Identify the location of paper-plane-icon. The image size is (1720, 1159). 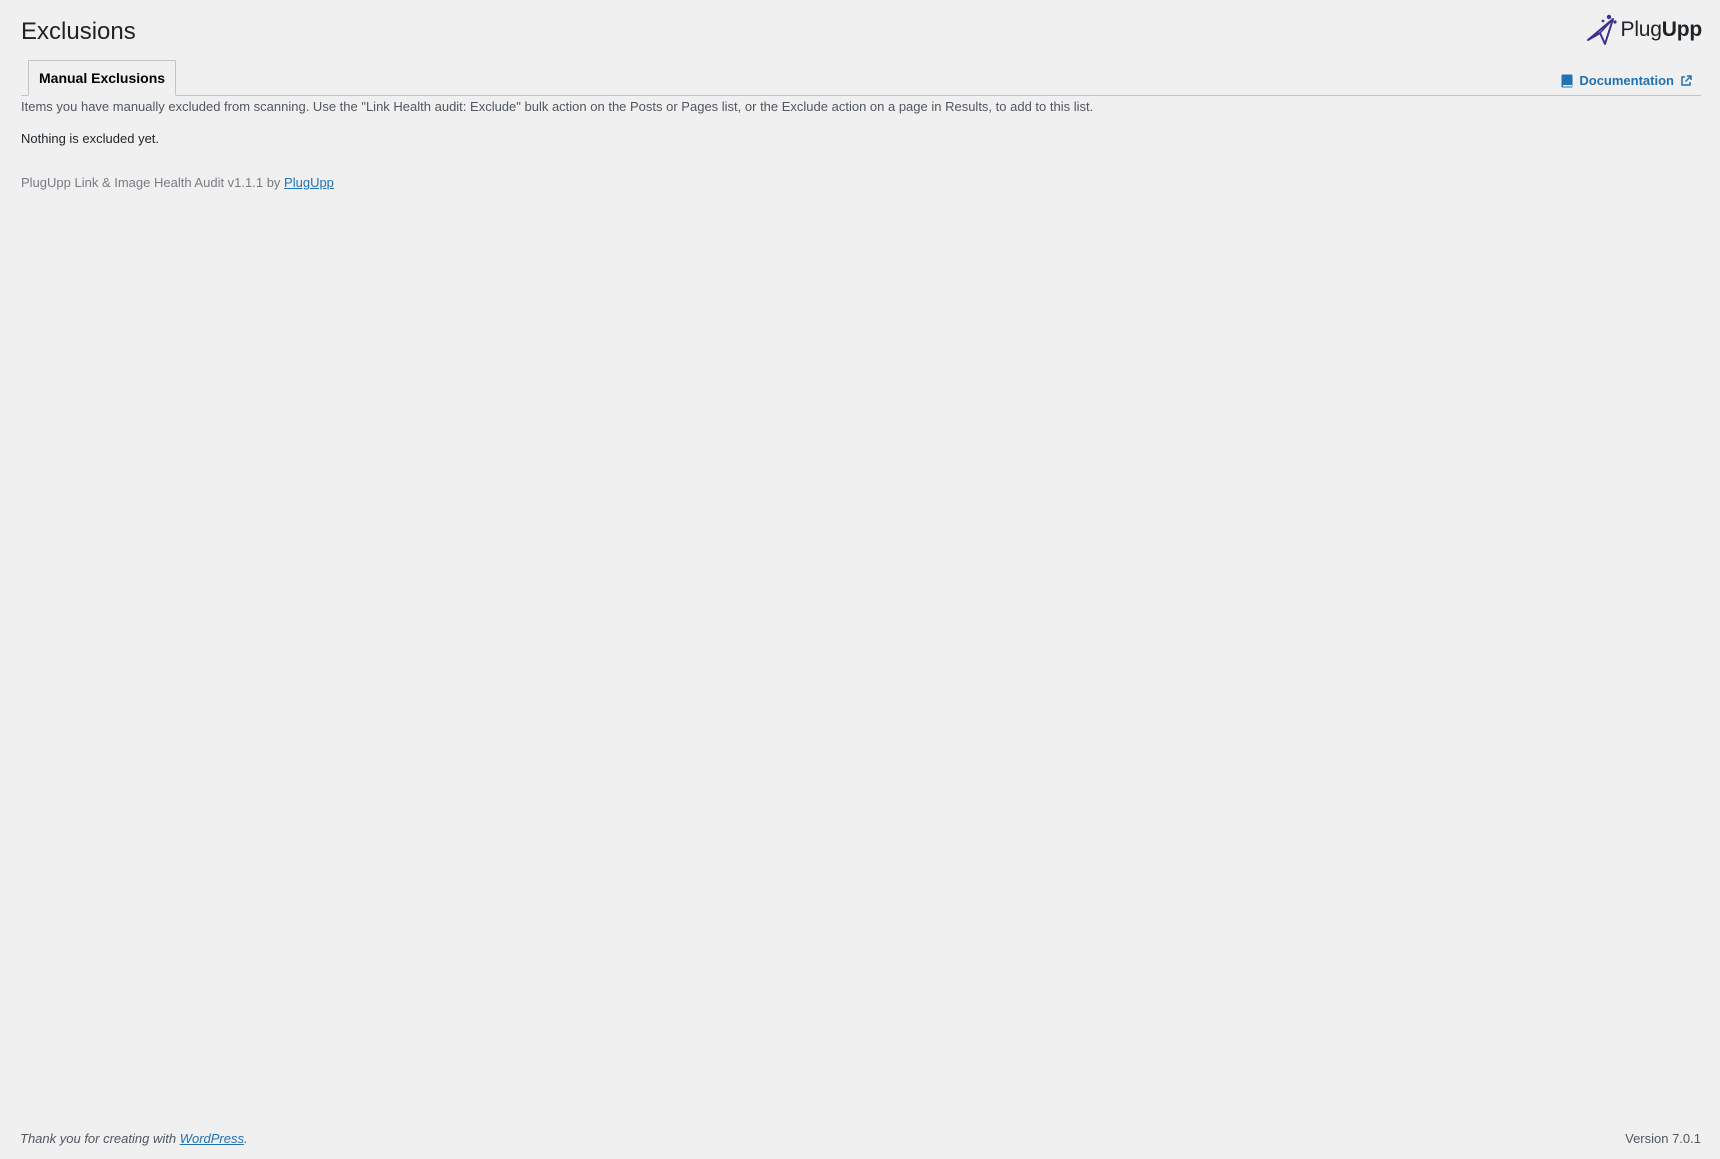
(1601, 29).